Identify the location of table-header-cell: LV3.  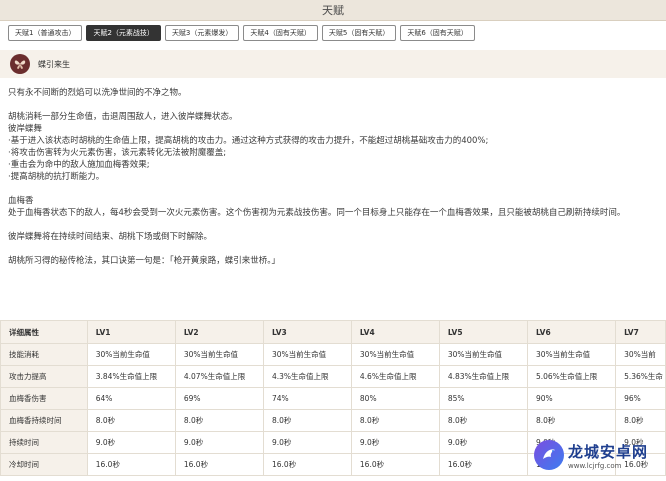
(307, 332).